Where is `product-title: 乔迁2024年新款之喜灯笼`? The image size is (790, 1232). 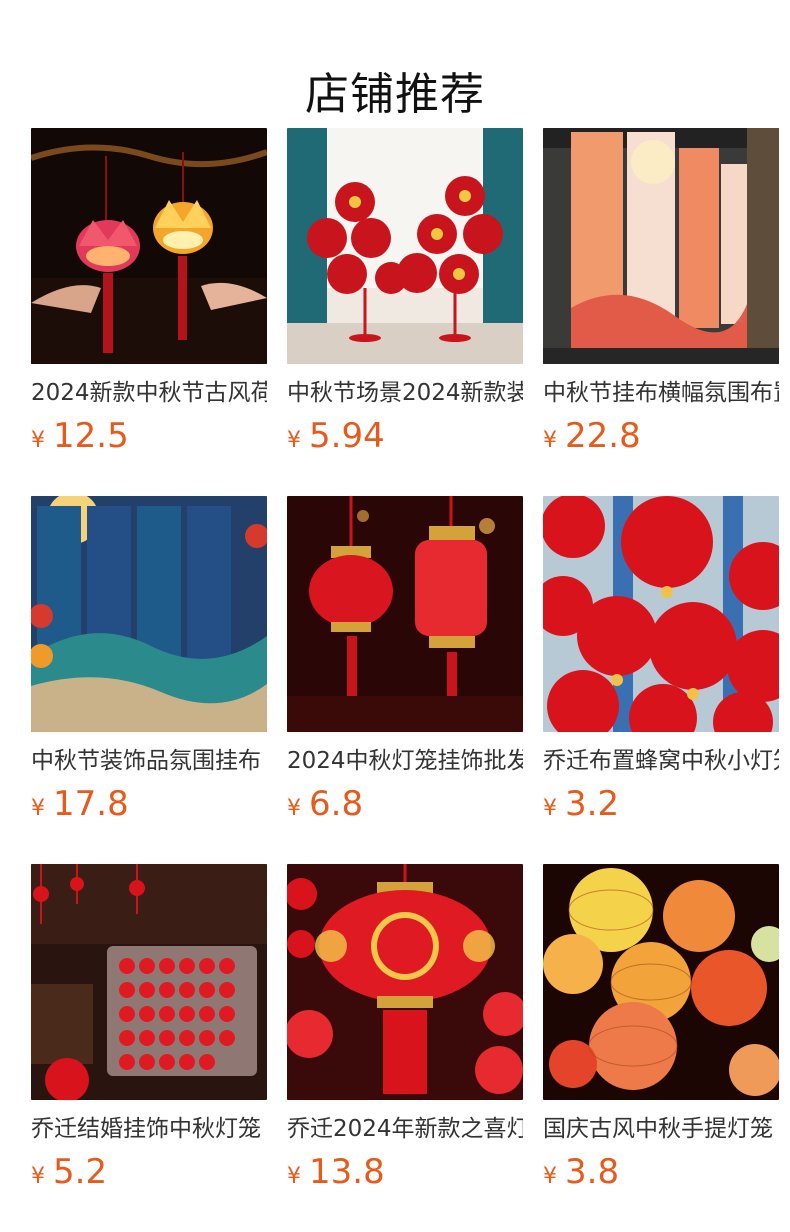
product-title: 乔迁2024年新款之喜灯笼 is located at coordinates (405, 1129).